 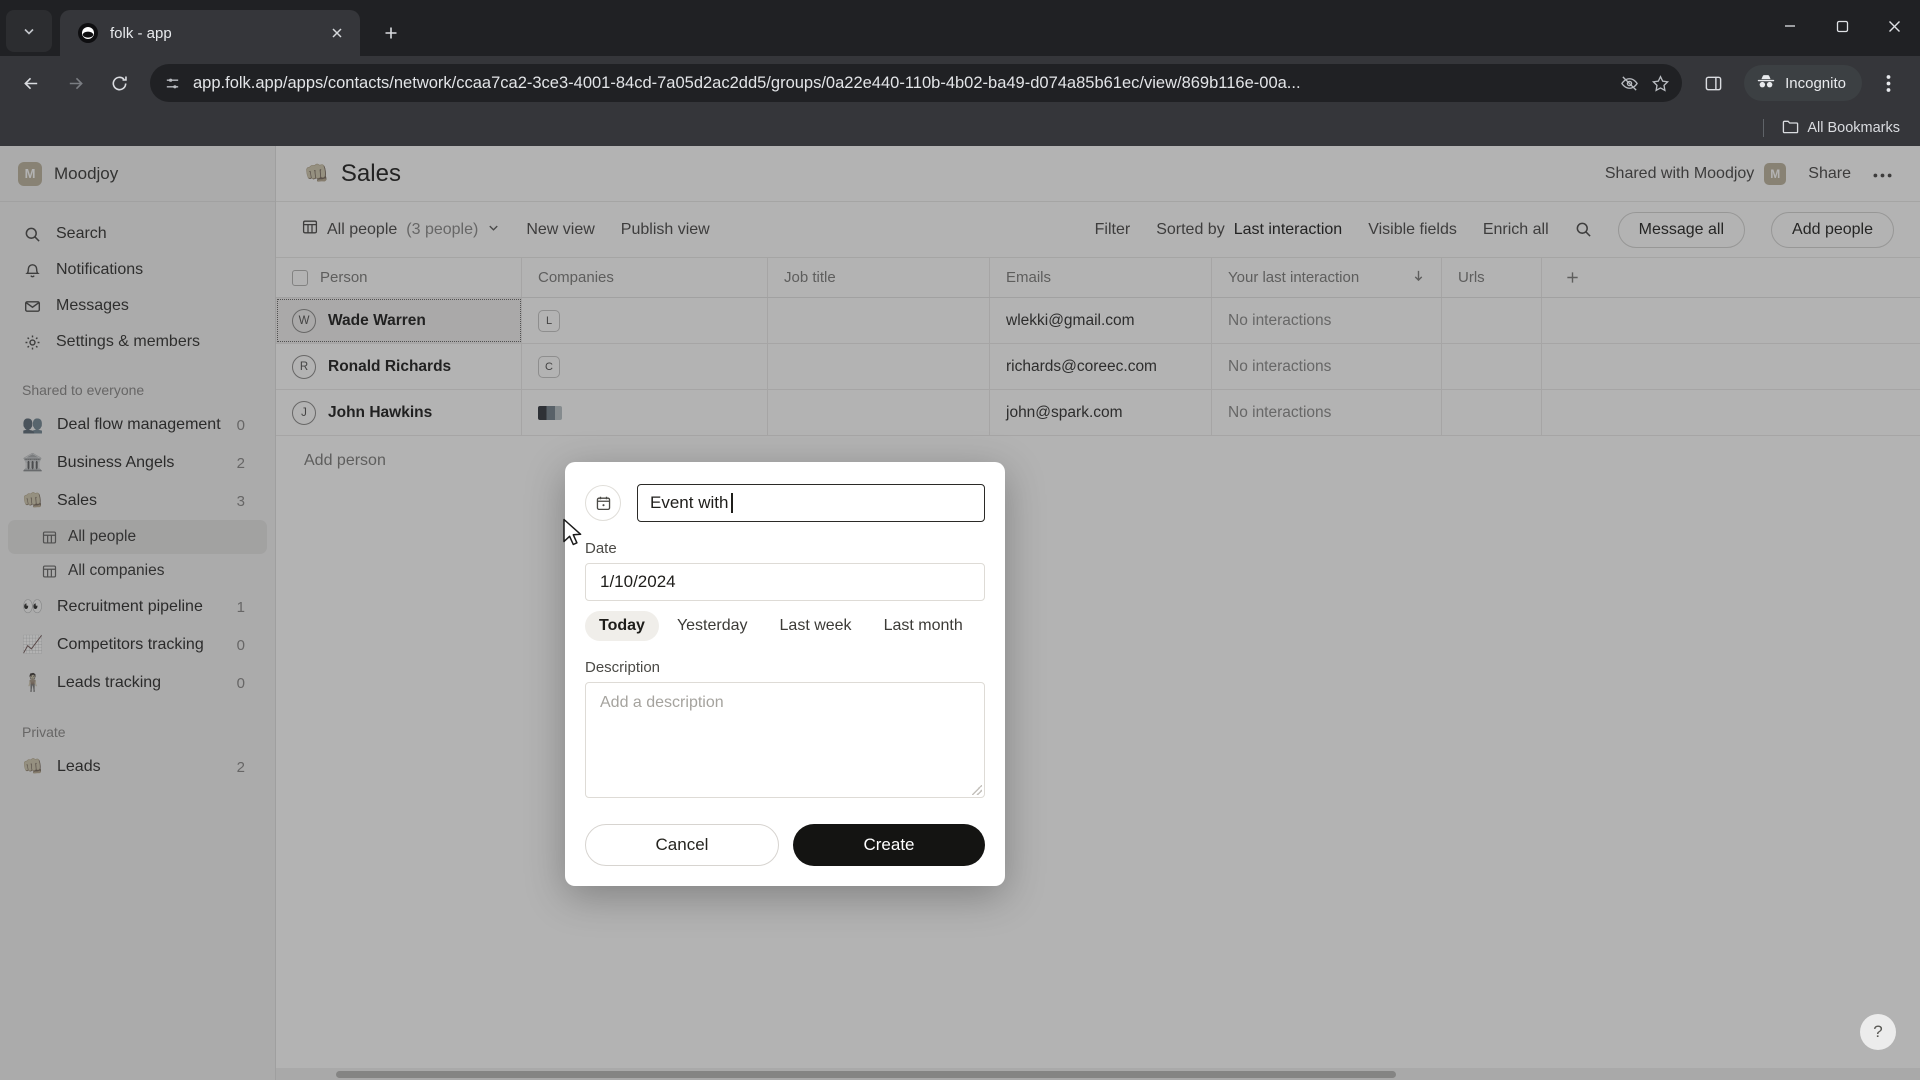 What do you see at coordinates (785, 845) in the screenshot?
I see `dialog-actions: Cancel Create` at bounding box center [785, 845].